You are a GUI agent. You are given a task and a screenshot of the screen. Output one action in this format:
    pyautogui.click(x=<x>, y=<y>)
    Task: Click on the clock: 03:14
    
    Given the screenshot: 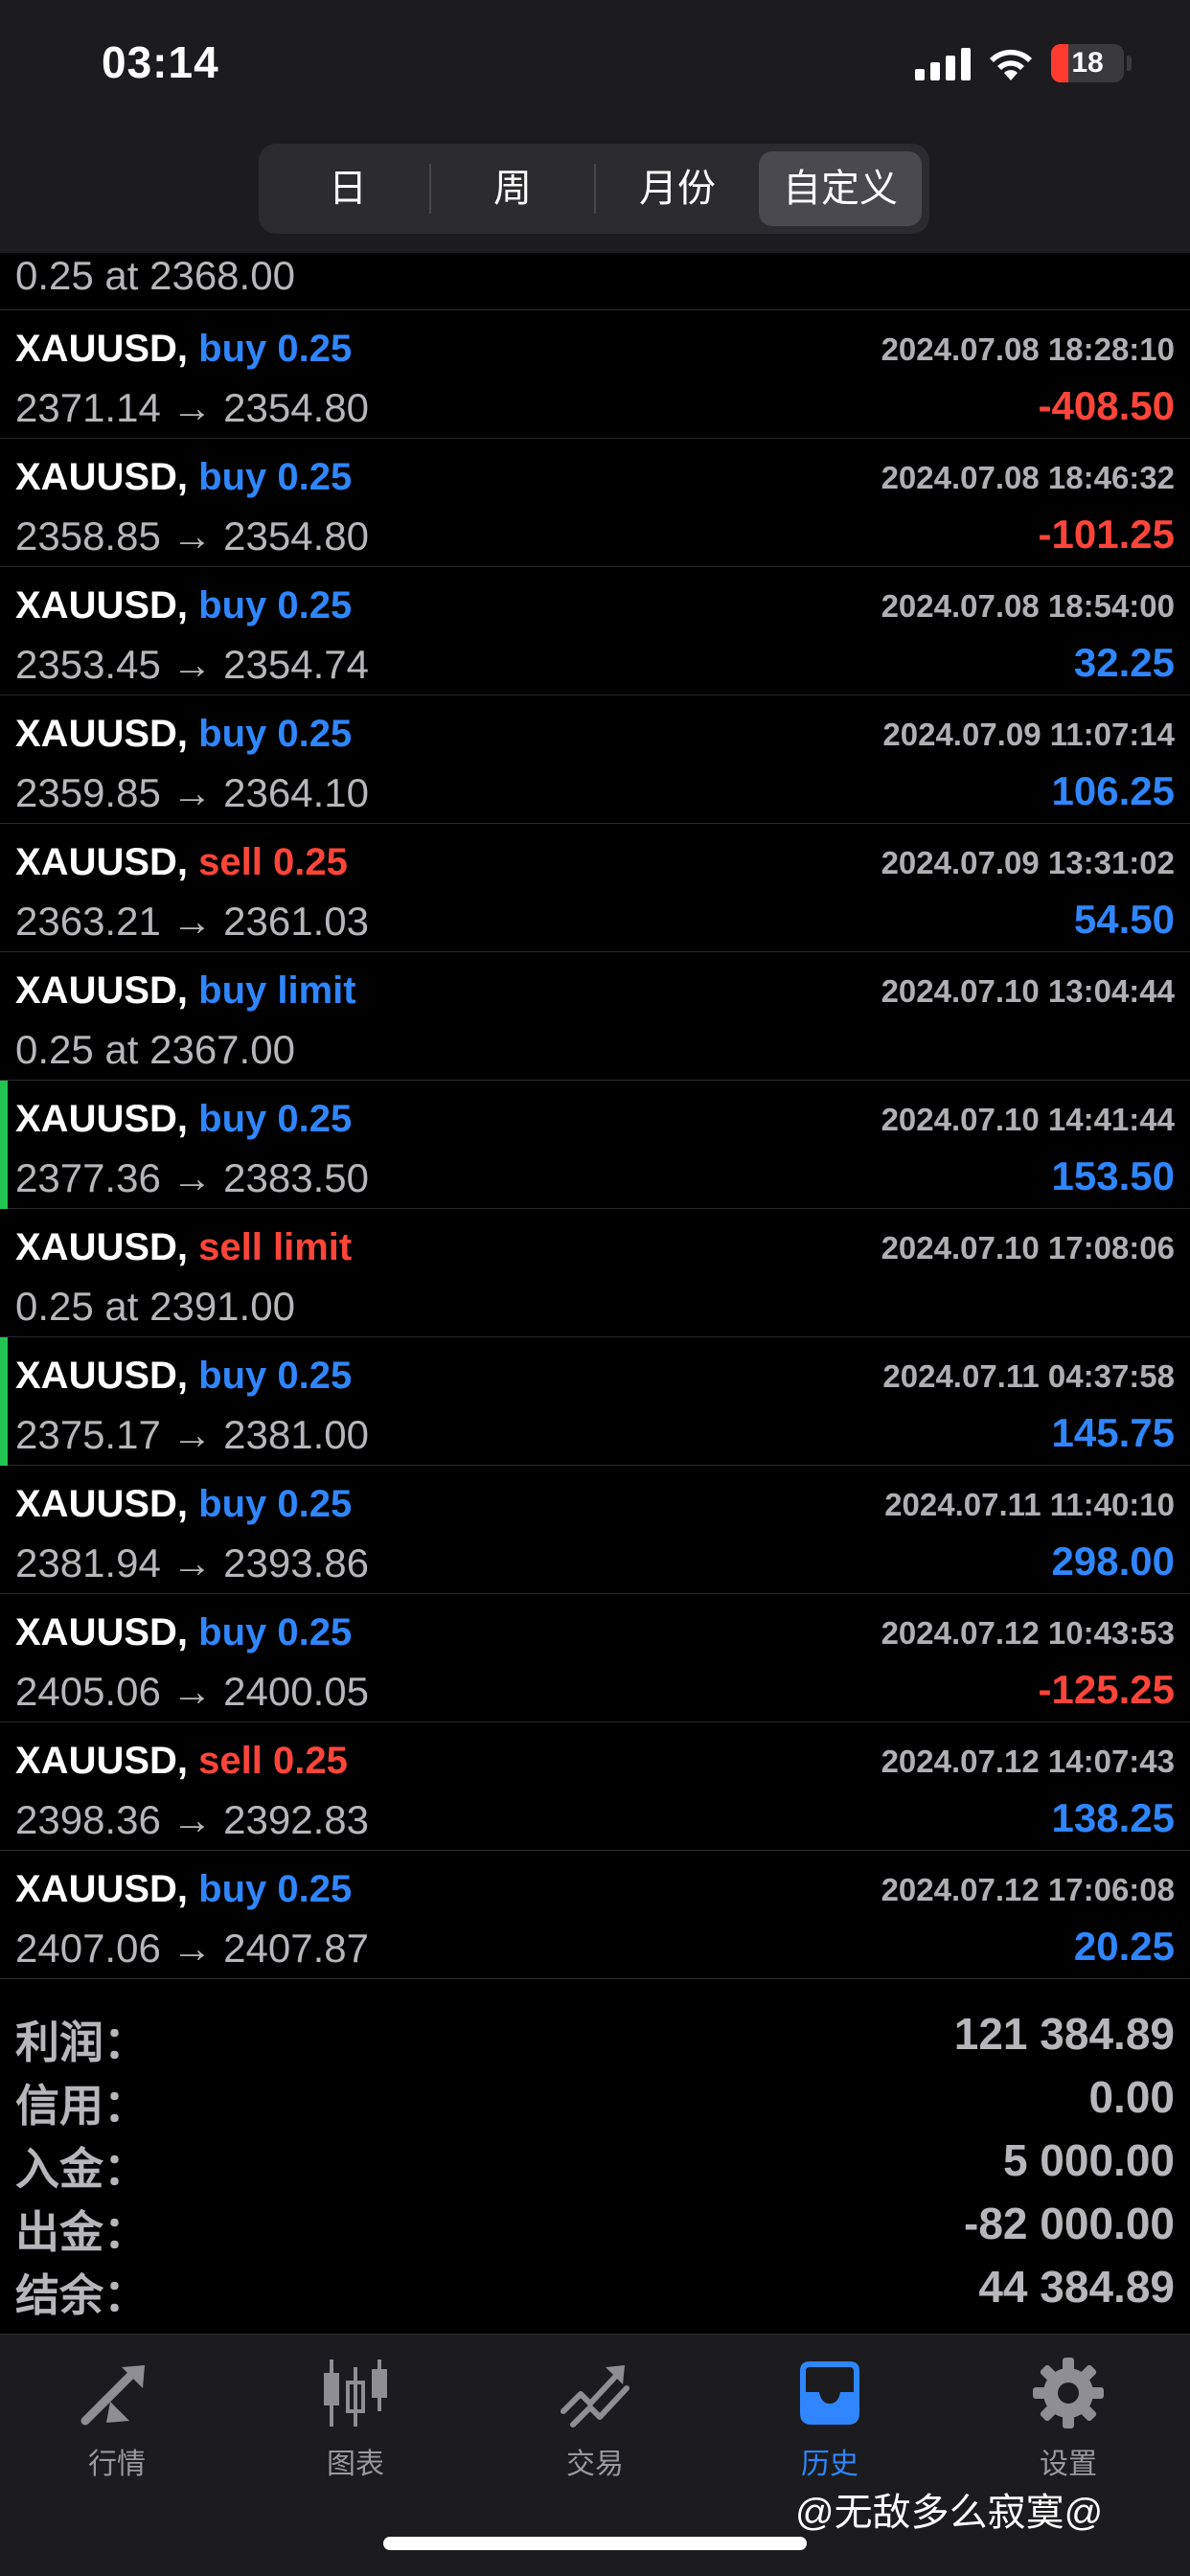 What is the action you would take?
    pyautogui.click(x=160, y=62)
    